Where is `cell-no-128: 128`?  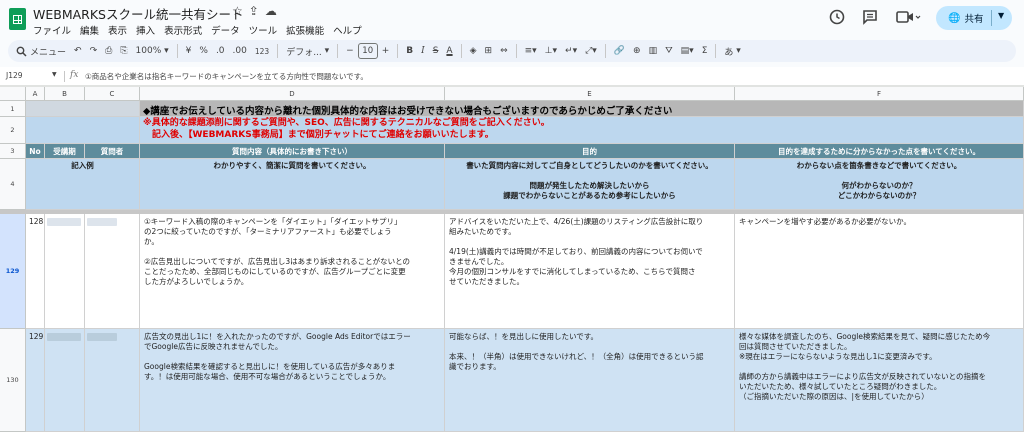
cell-no-128: 128 is located at coordinates (35, 271).